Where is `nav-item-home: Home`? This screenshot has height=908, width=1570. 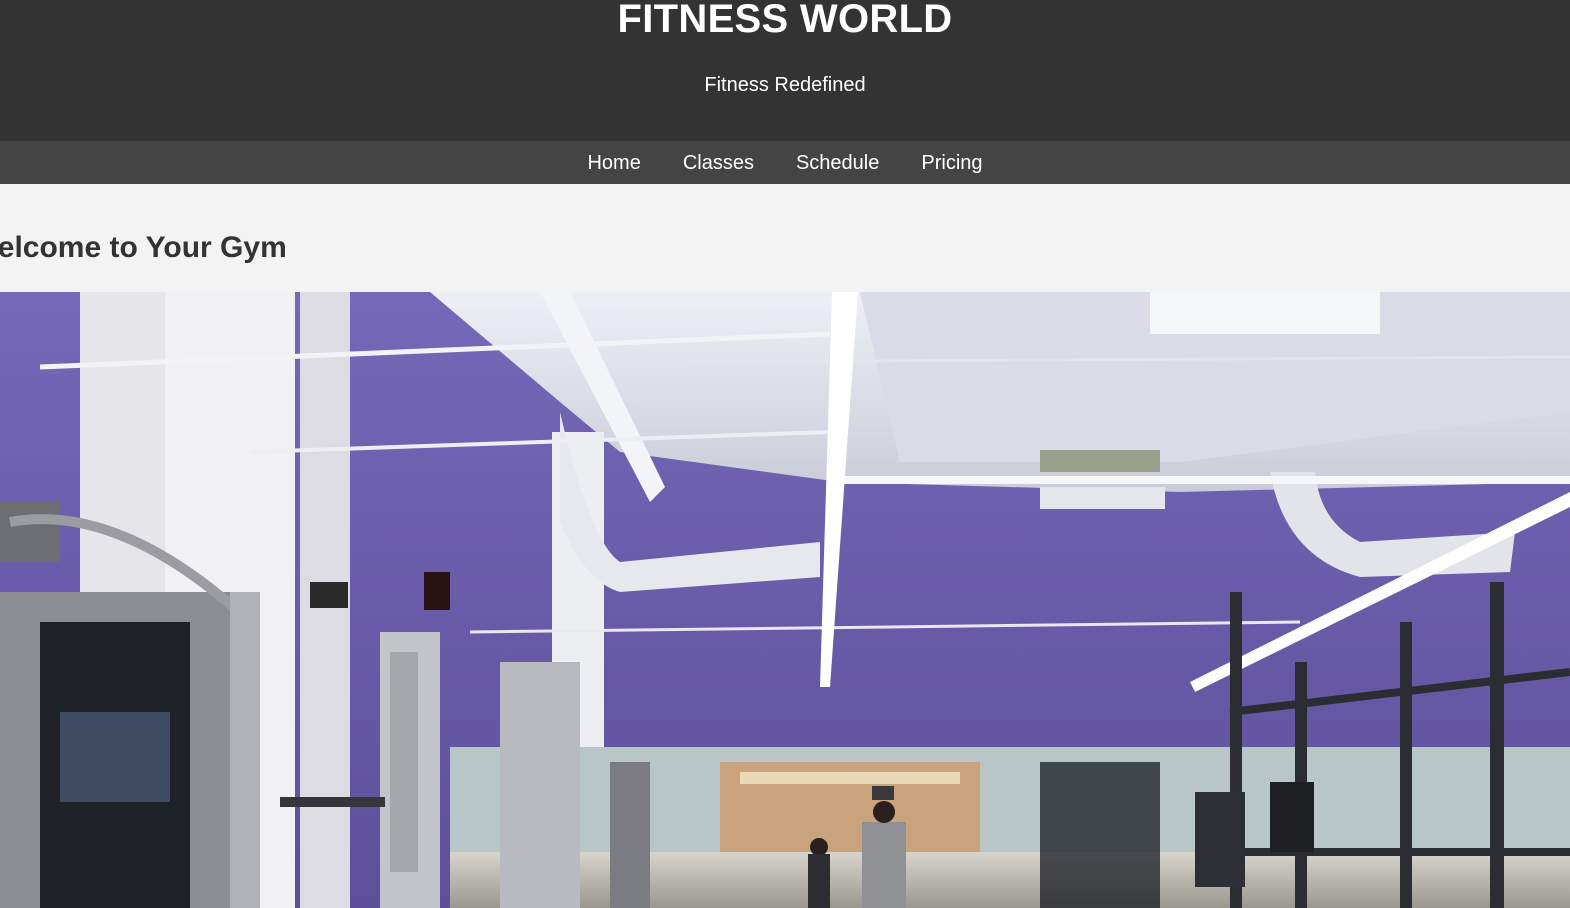
nav-item-home: Home is located at coordinates (613, 163).